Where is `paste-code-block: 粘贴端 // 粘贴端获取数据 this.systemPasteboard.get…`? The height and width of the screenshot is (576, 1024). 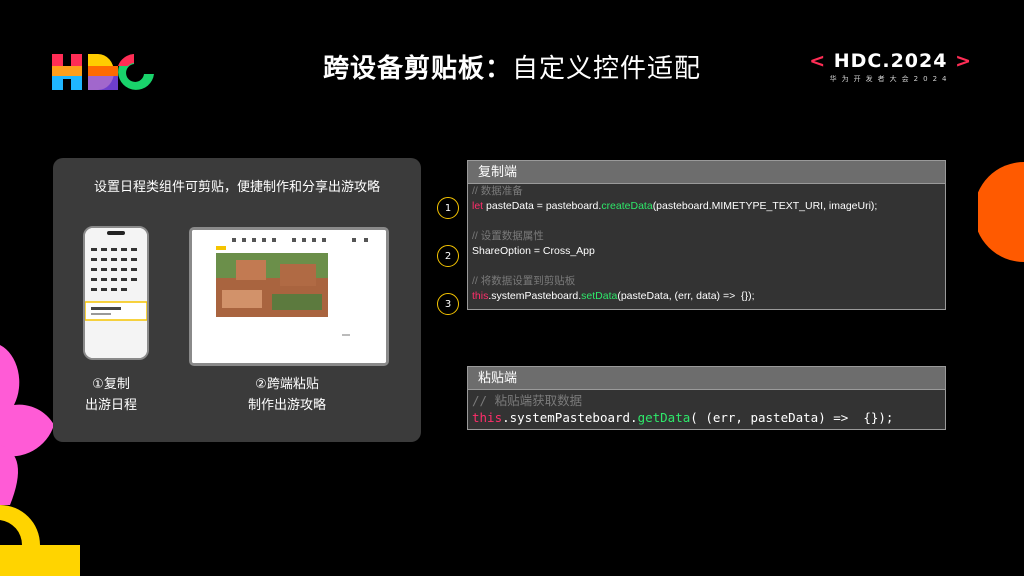 paste-code-block: 粘贴端 // 粘贴端获取数据 this.systemPasteboard.get… is located at coordinates (706, 398).